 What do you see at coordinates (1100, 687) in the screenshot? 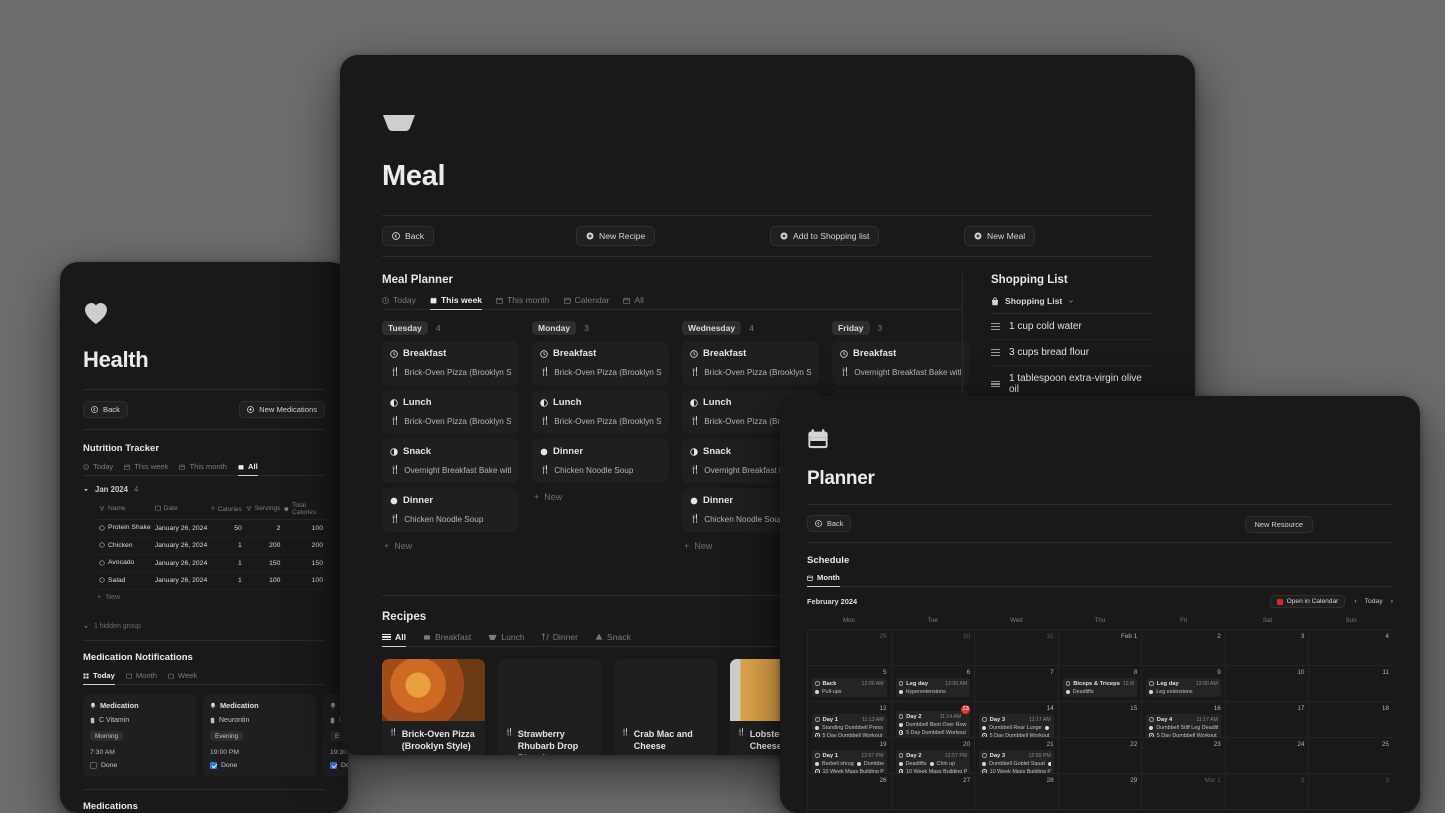
I see `calendar-event: Biceps & Triceps12:00 AMDeadlifts` at bounding box center [1100, 687].